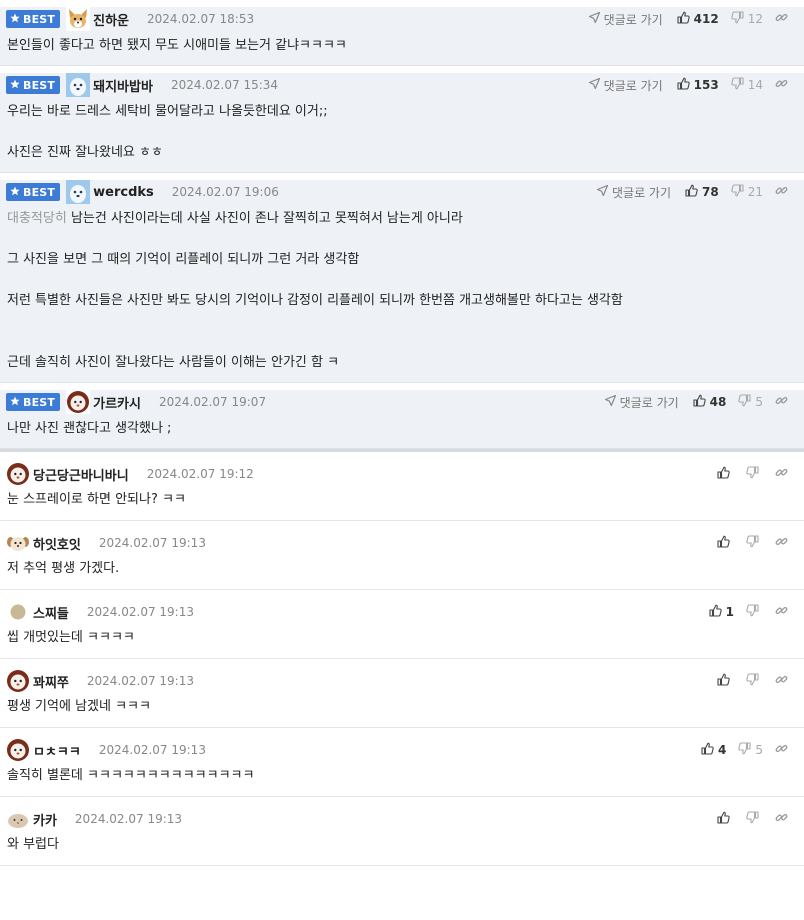  Describe the element at coordinates (45, 819) in the screenshot. I see `author-nickname: 카카` at that location.